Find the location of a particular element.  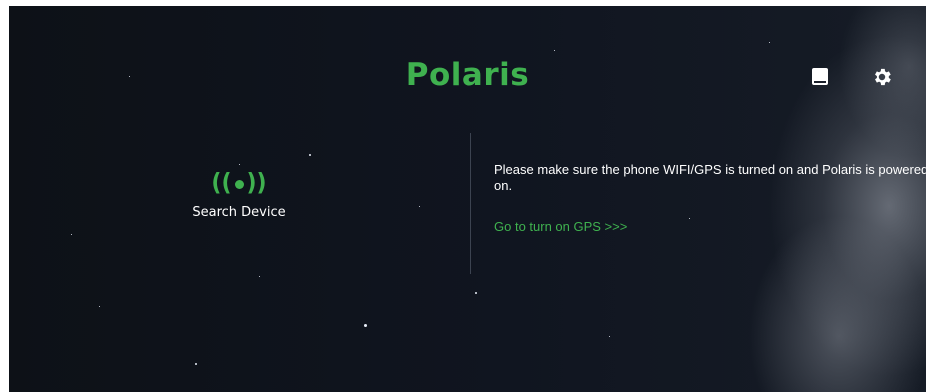

manual-button is located at coordinates (820, 77).